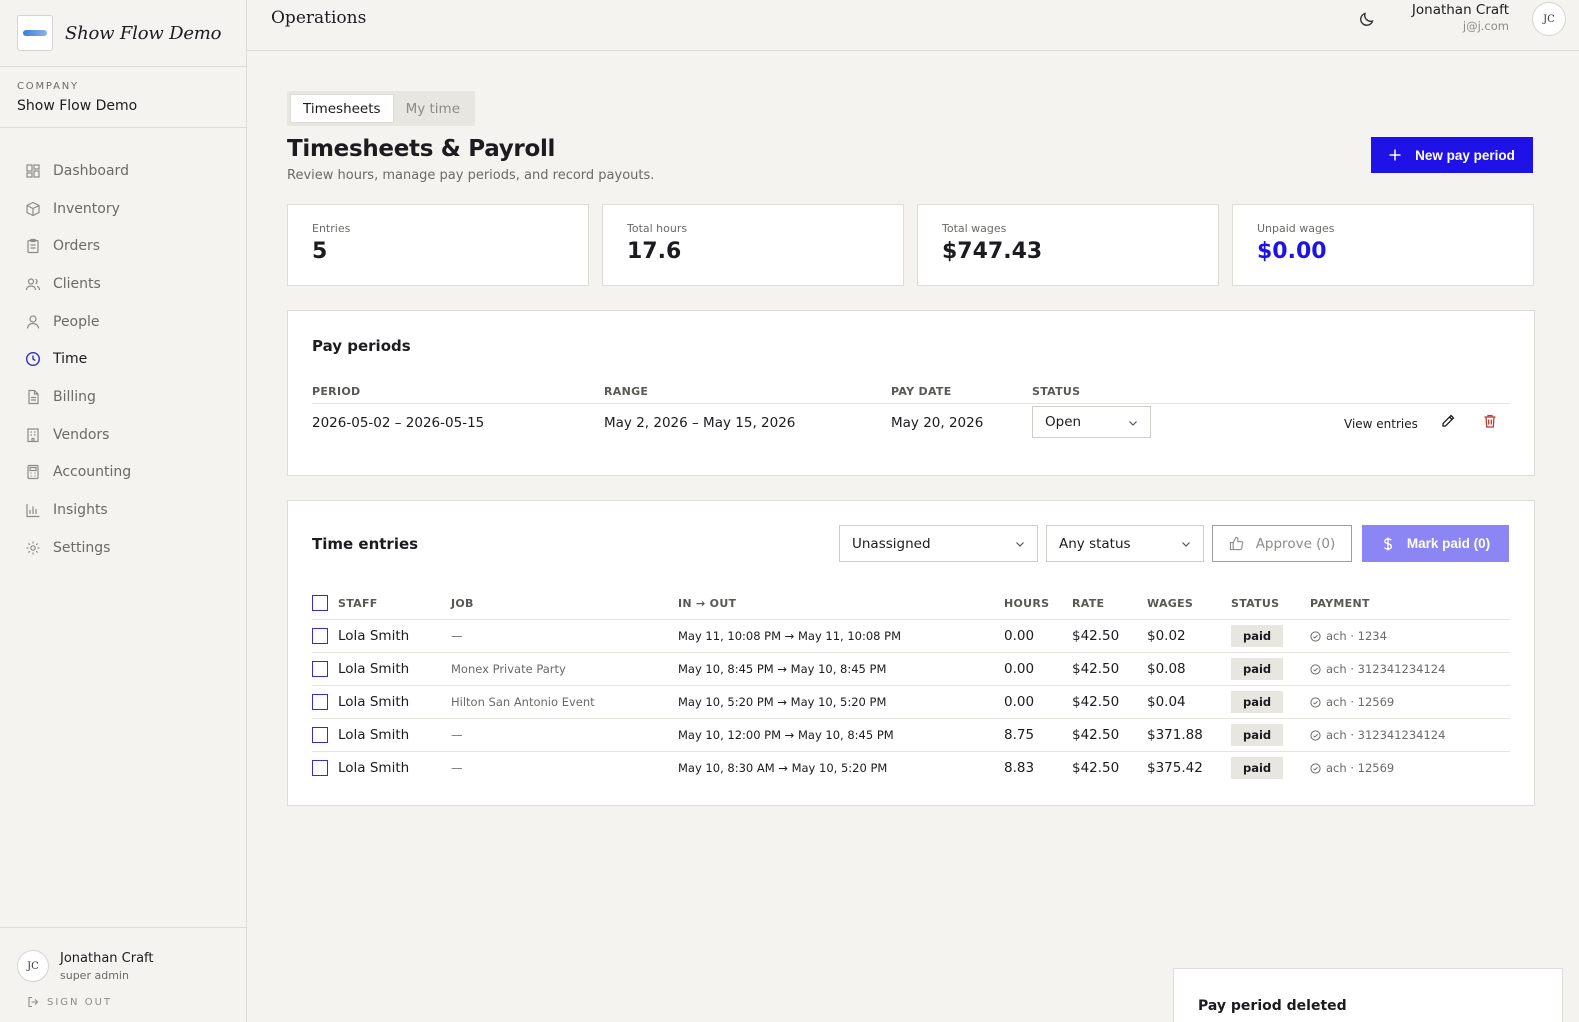 This screenshot has width=1579, height=1022. What do you see at coordinates (657, 228) in the screenshot?
I see `stat-label: Total hours` at bounding box center [657, 228].